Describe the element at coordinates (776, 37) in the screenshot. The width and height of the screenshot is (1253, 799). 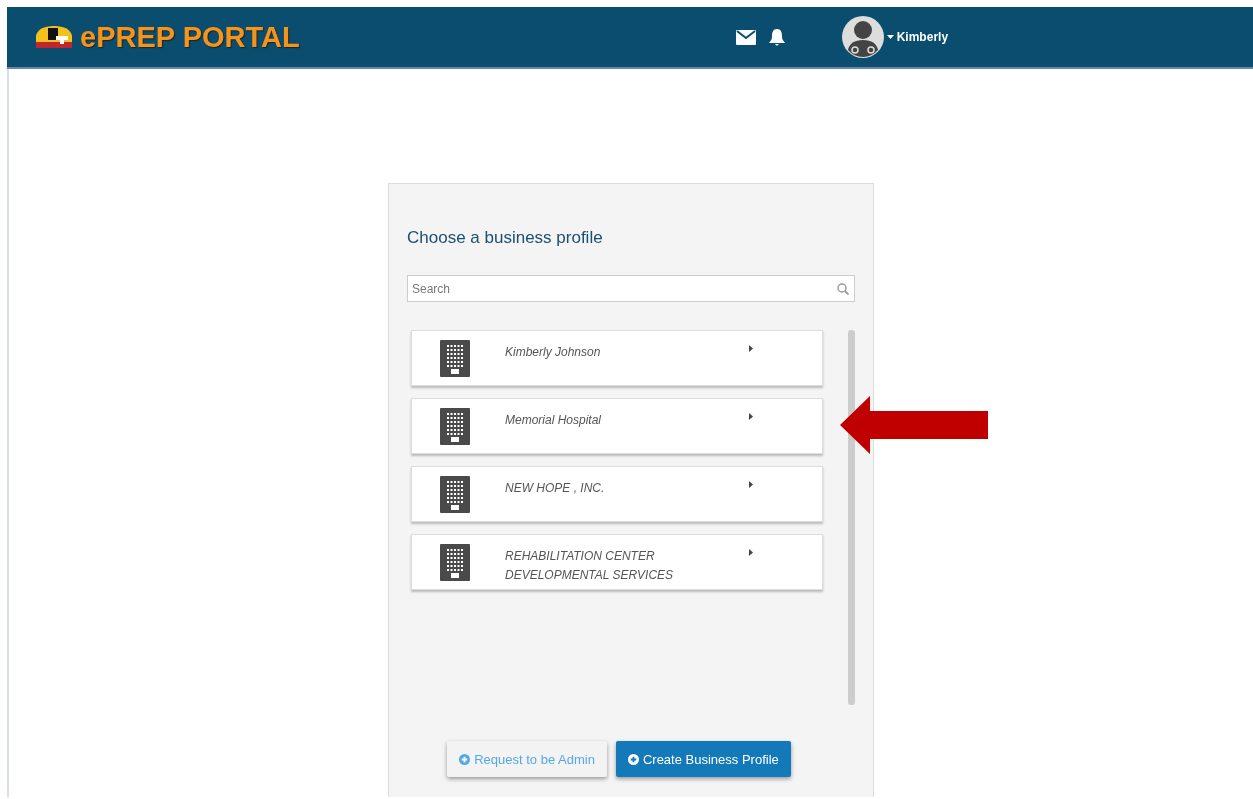
I see `bell-icon` at that location.